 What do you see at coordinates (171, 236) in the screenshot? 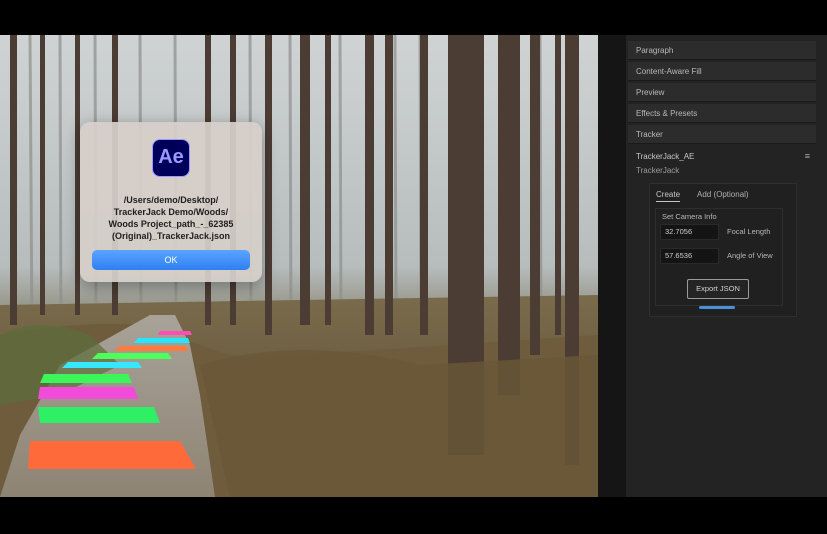
I see `dialog-message-line: (Original)_TrackerJack.json` at bounding box center [171, 236].